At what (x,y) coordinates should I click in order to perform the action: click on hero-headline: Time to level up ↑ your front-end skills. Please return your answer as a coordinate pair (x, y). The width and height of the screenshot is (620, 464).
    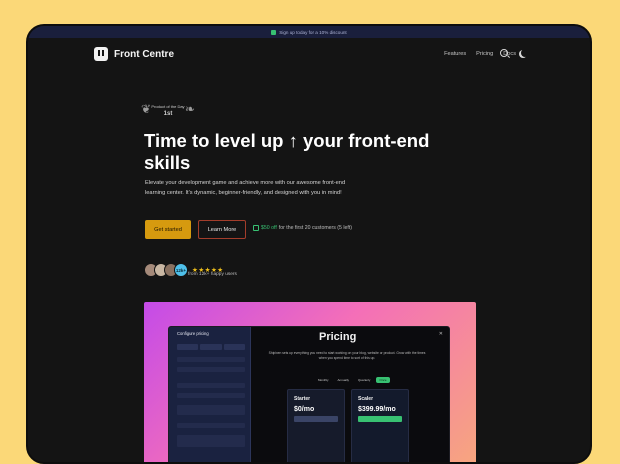
    Looking at the image, I should click on (287, 151).